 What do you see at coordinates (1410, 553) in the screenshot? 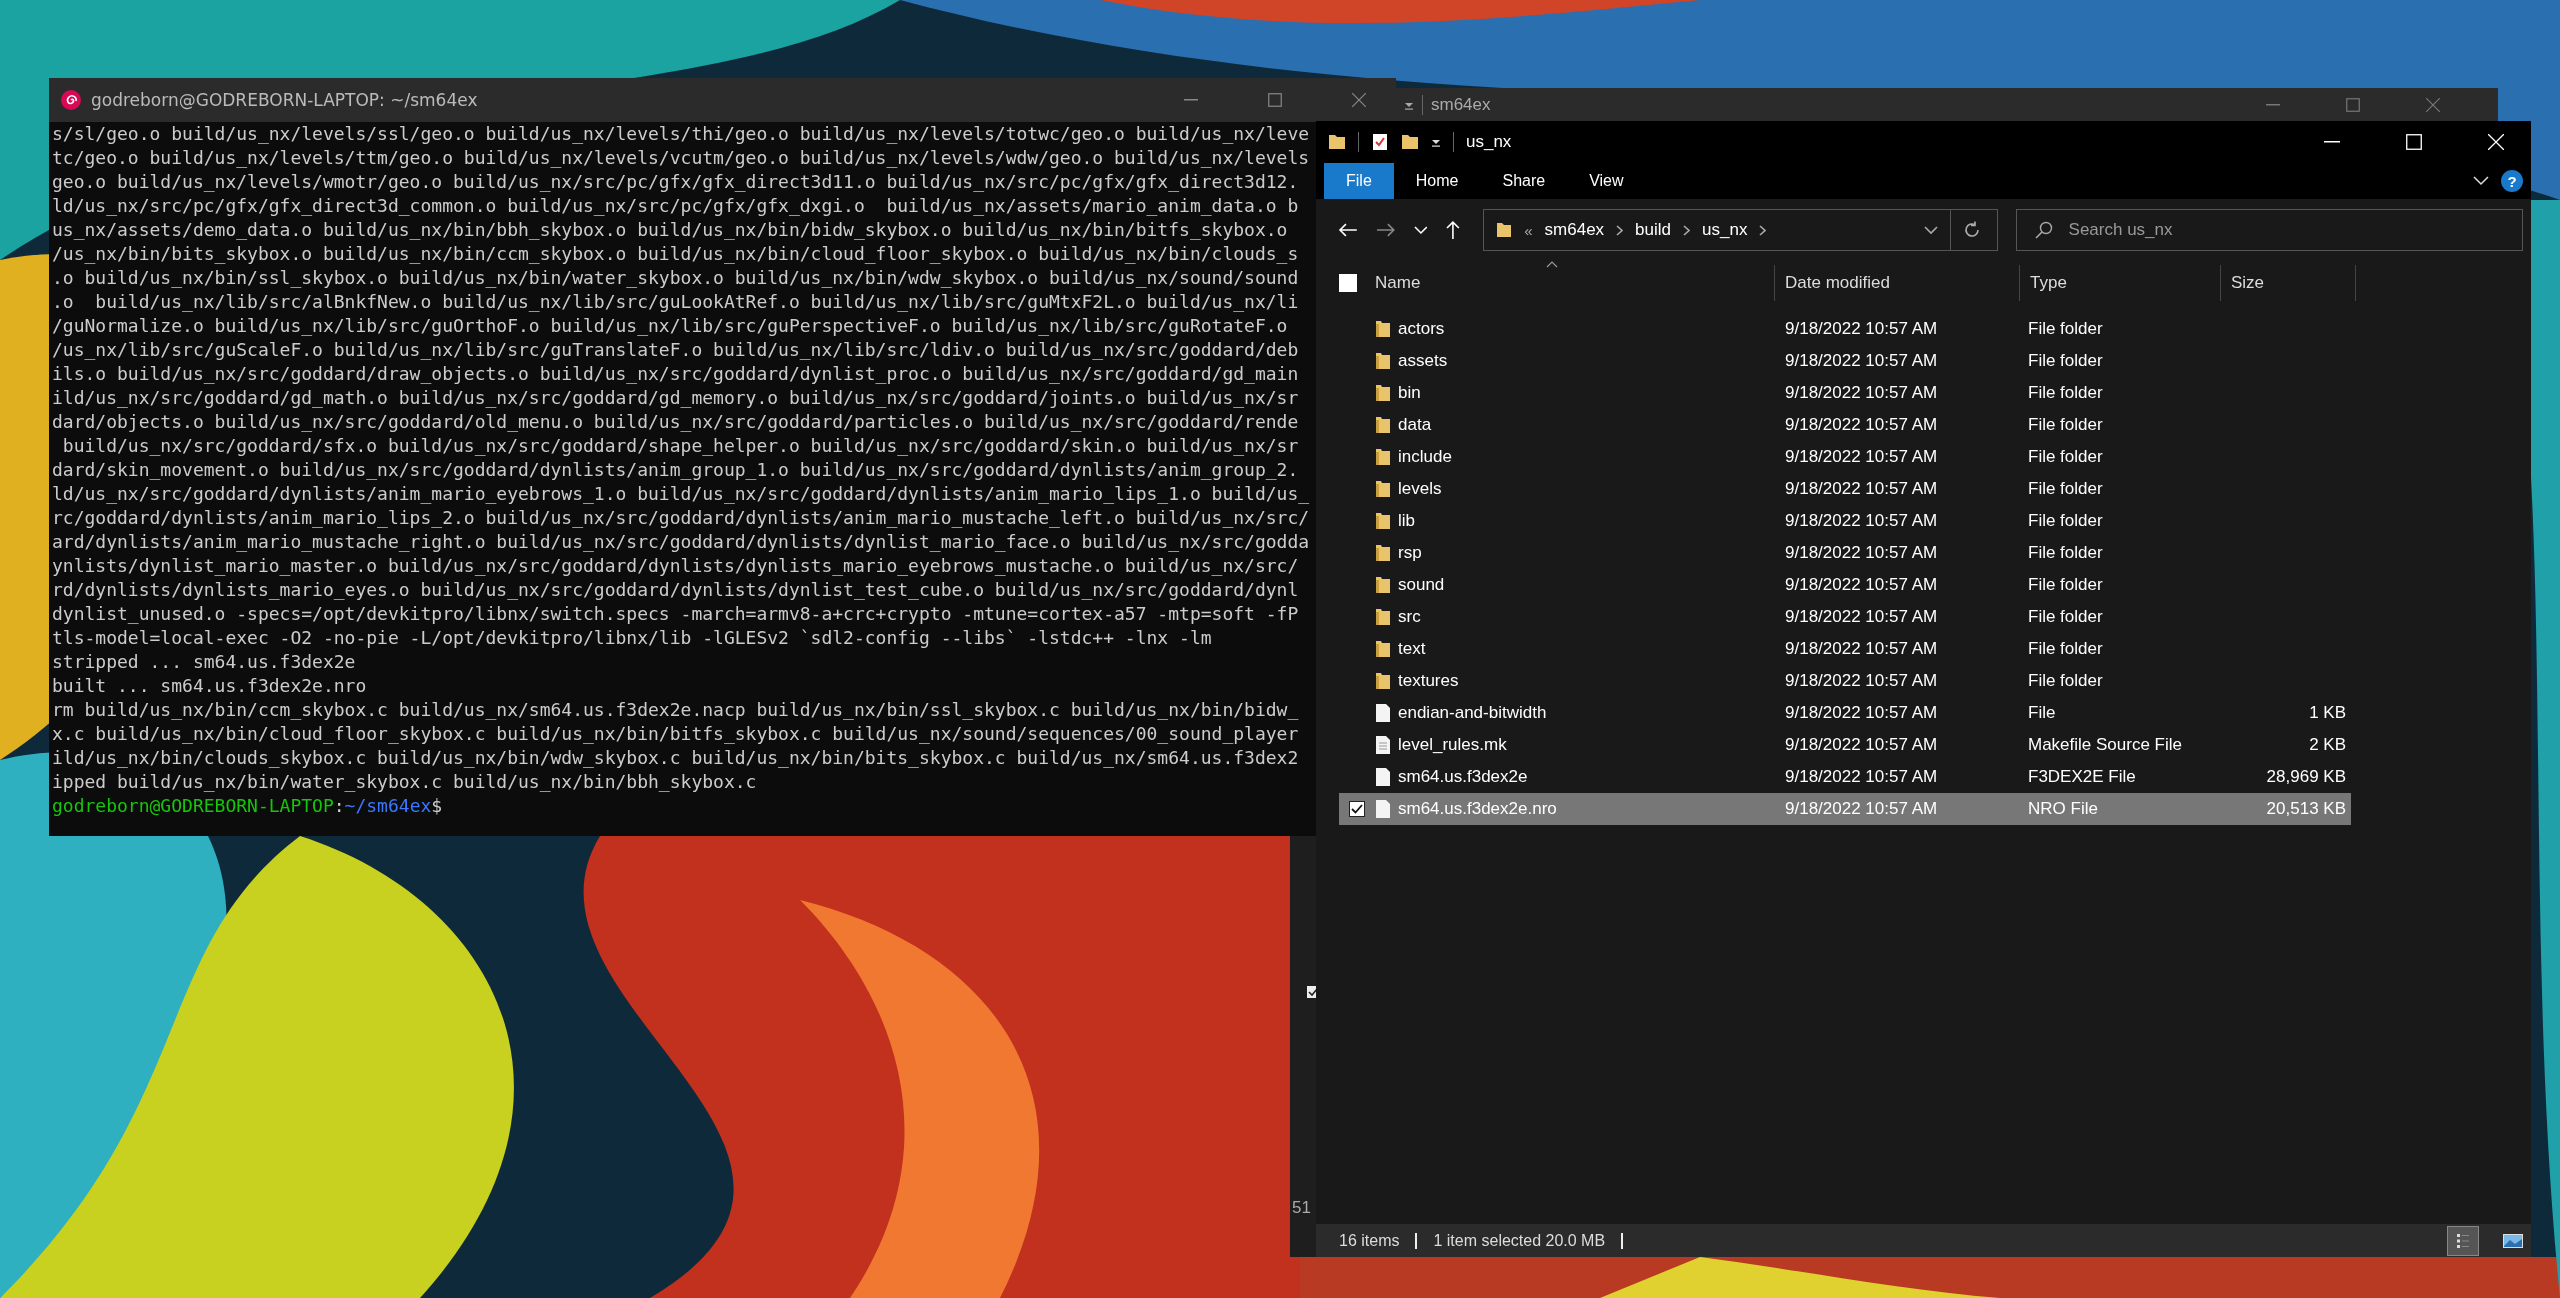
I see `file-name: rsp` at bounding box center [1410, 553].